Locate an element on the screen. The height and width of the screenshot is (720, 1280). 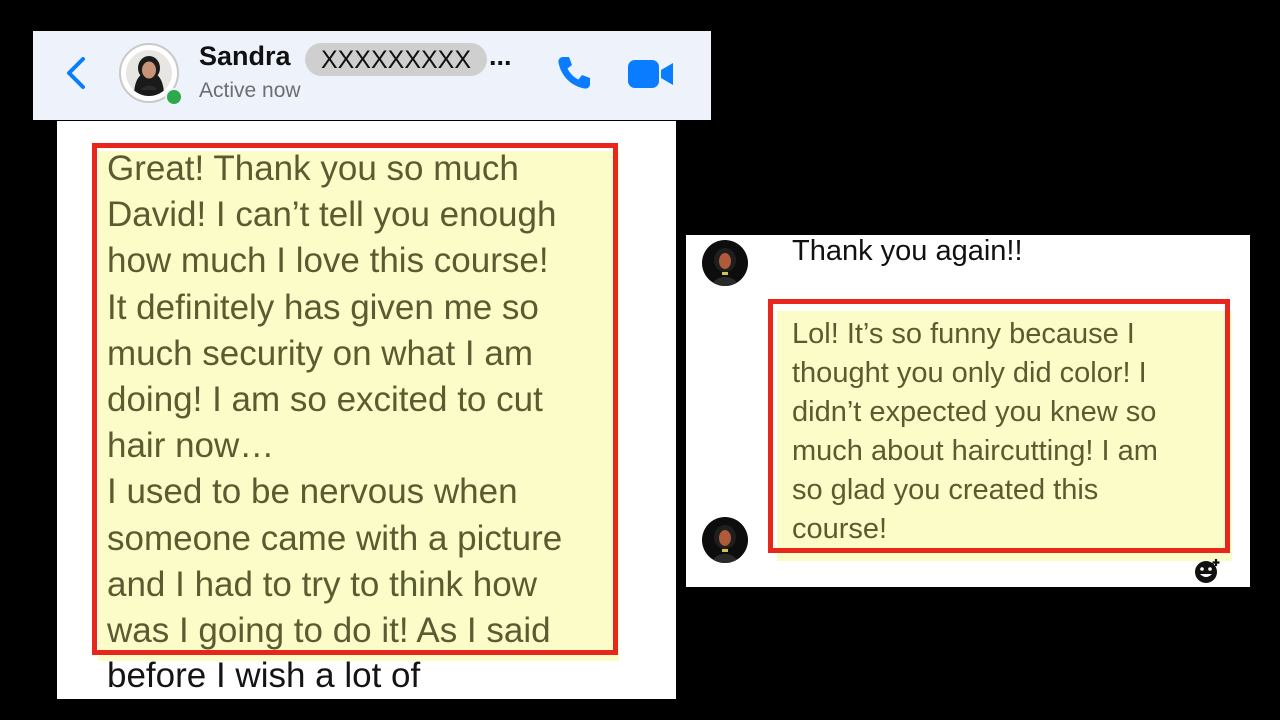
contact-name: Sandra is located at coordinates (245, 56).